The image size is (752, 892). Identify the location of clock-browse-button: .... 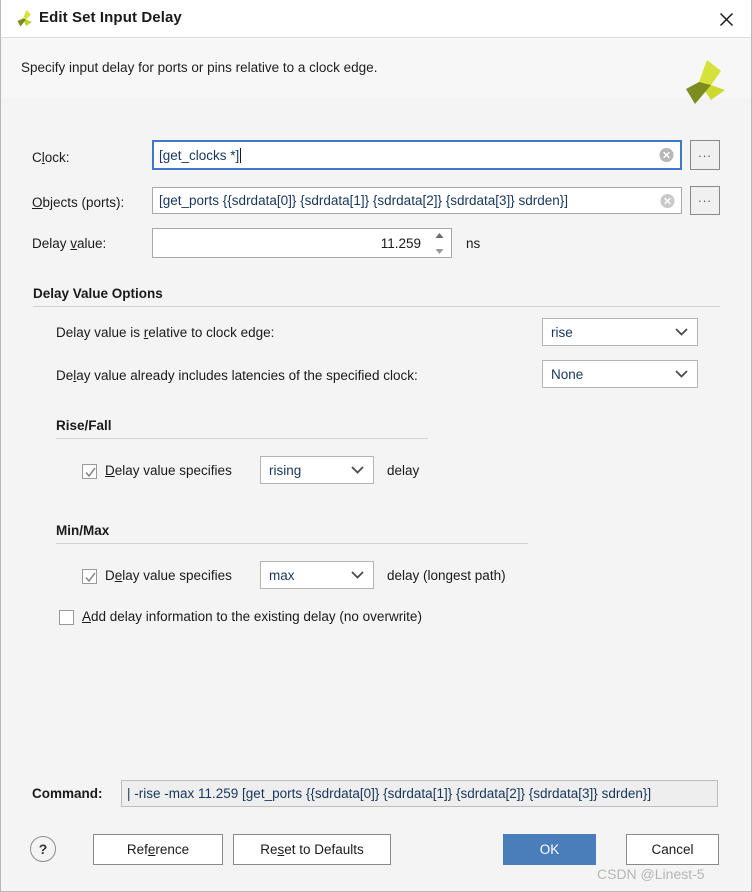
(705, 155).